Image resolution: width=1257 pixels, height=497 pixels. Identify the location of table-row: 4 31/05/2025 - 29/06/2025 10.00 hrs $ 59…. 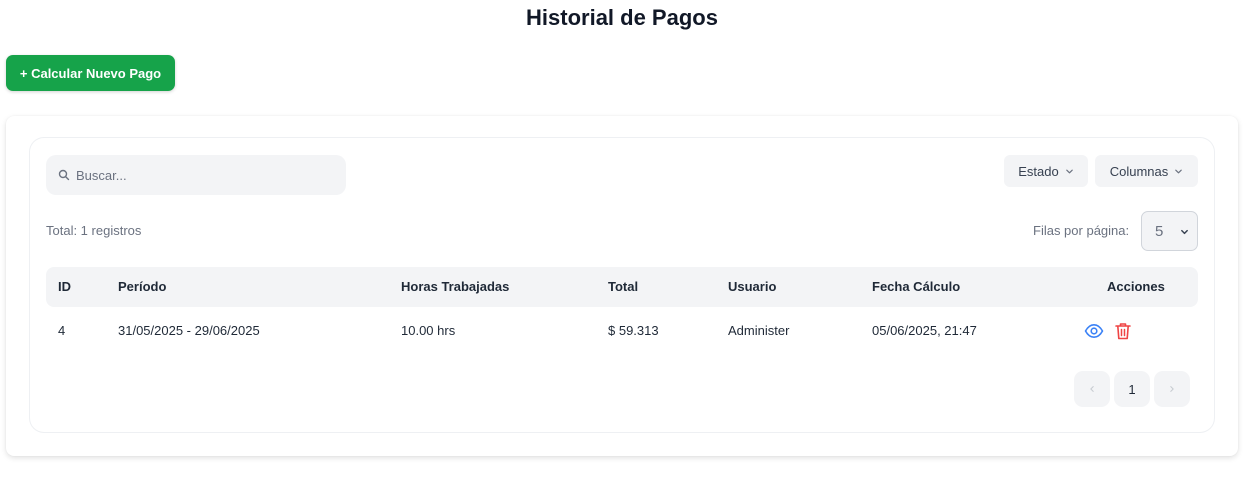
(622, 331).